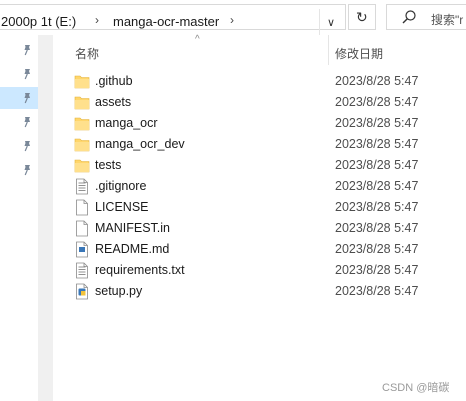 Image resolution: width=466 pixels, height=401 pixels. What do you see at coordinates (38, 21) in the screenshot?
I see `breadcrumb-drive: 2000p 1t (E:)` at bounding box center [38, 21].